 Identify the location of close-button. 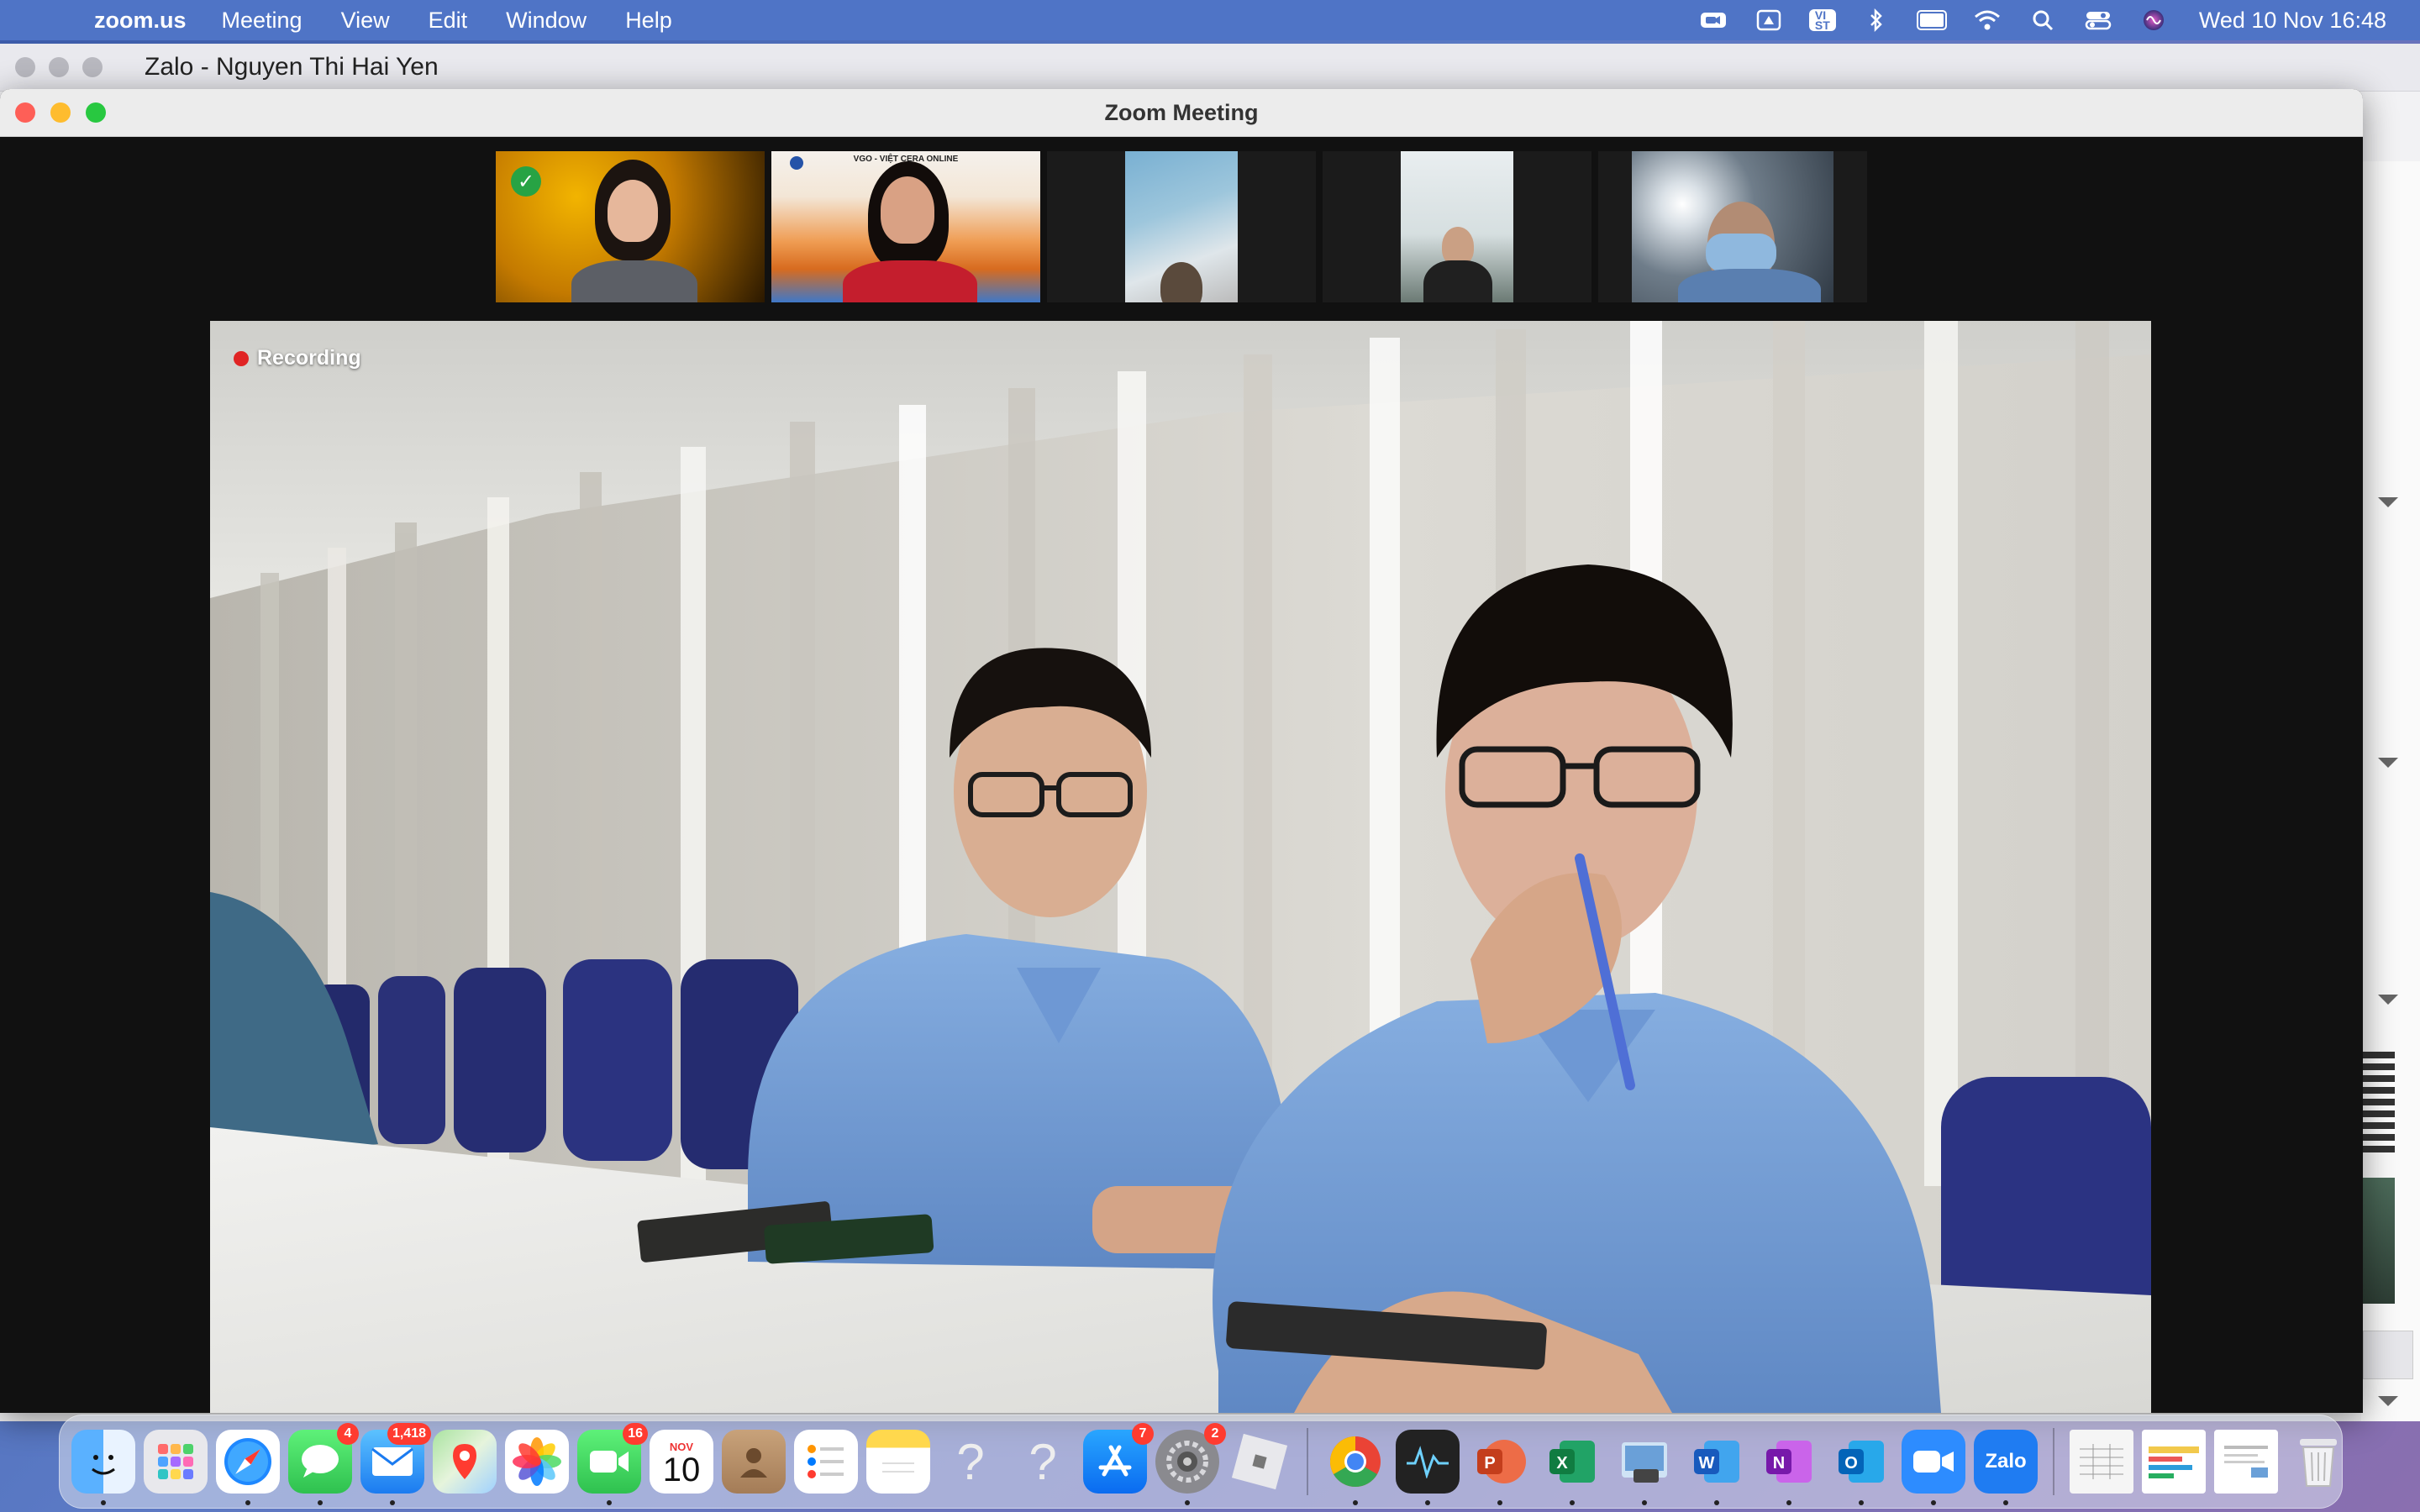
(25, 112).